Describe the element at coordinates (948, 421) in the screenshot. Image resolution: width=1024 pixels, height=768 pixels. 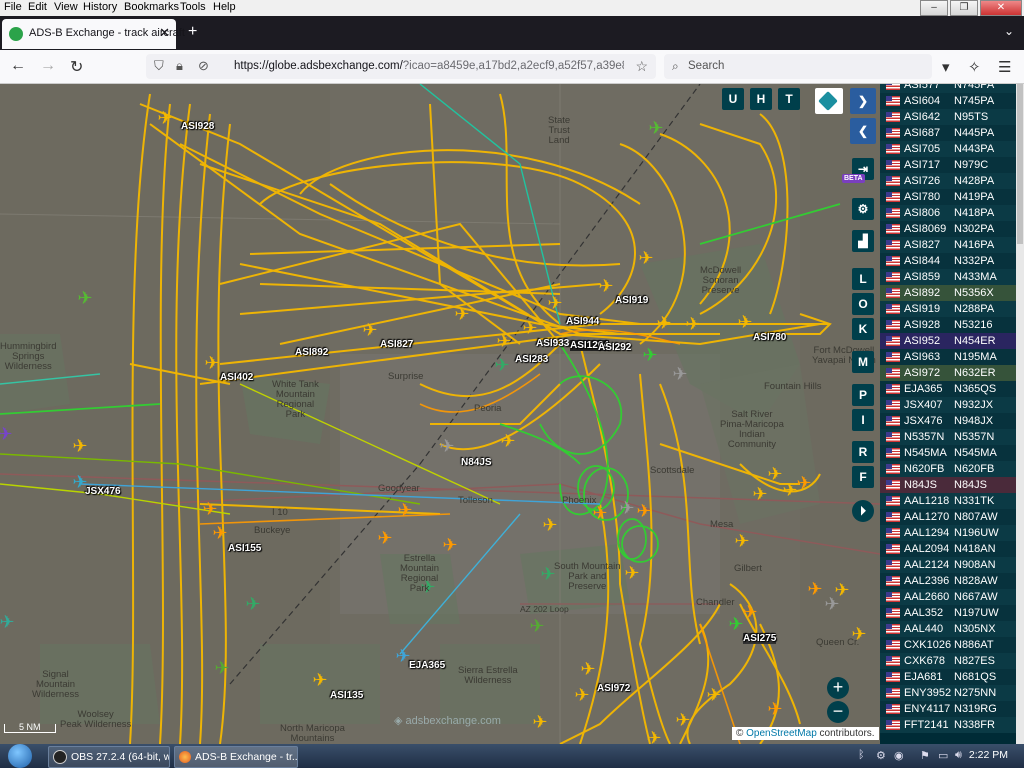
I see `table-row: JSX476 N948JX` at that location.